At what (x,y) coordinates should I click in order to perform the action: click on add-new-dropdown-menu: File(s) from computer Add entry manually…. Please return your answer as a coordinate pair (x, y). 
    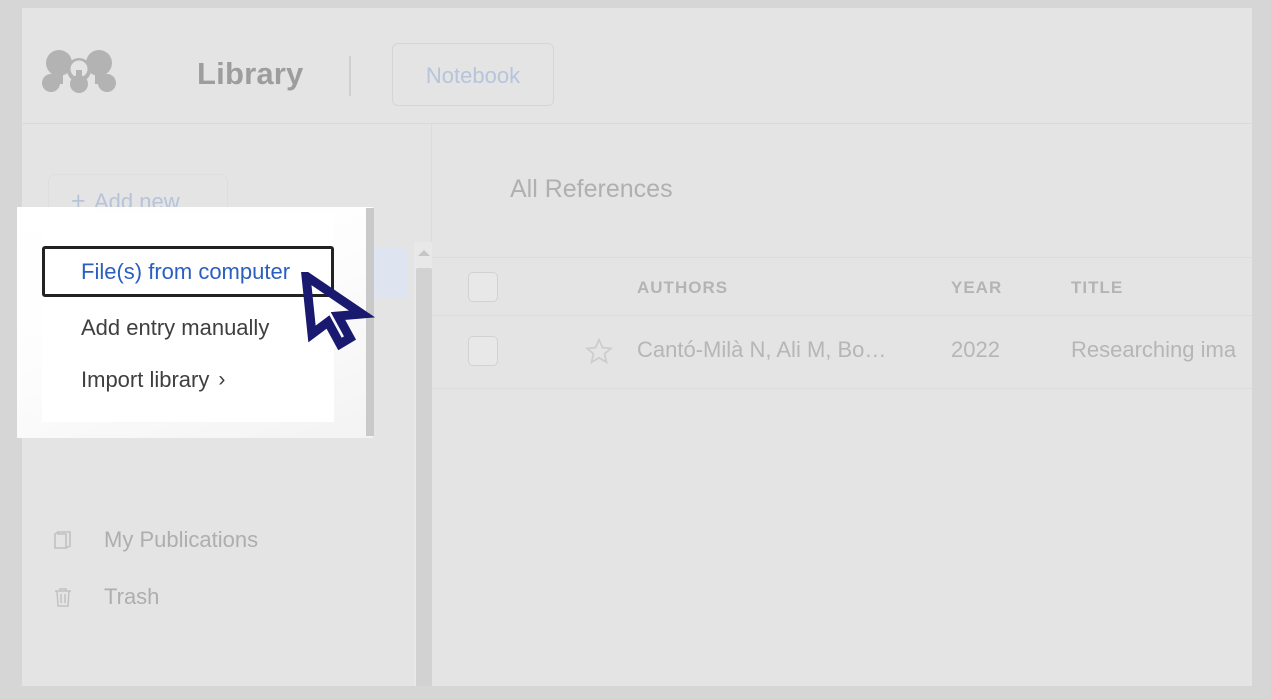
    Looking at the image, I should click on (188, 317).